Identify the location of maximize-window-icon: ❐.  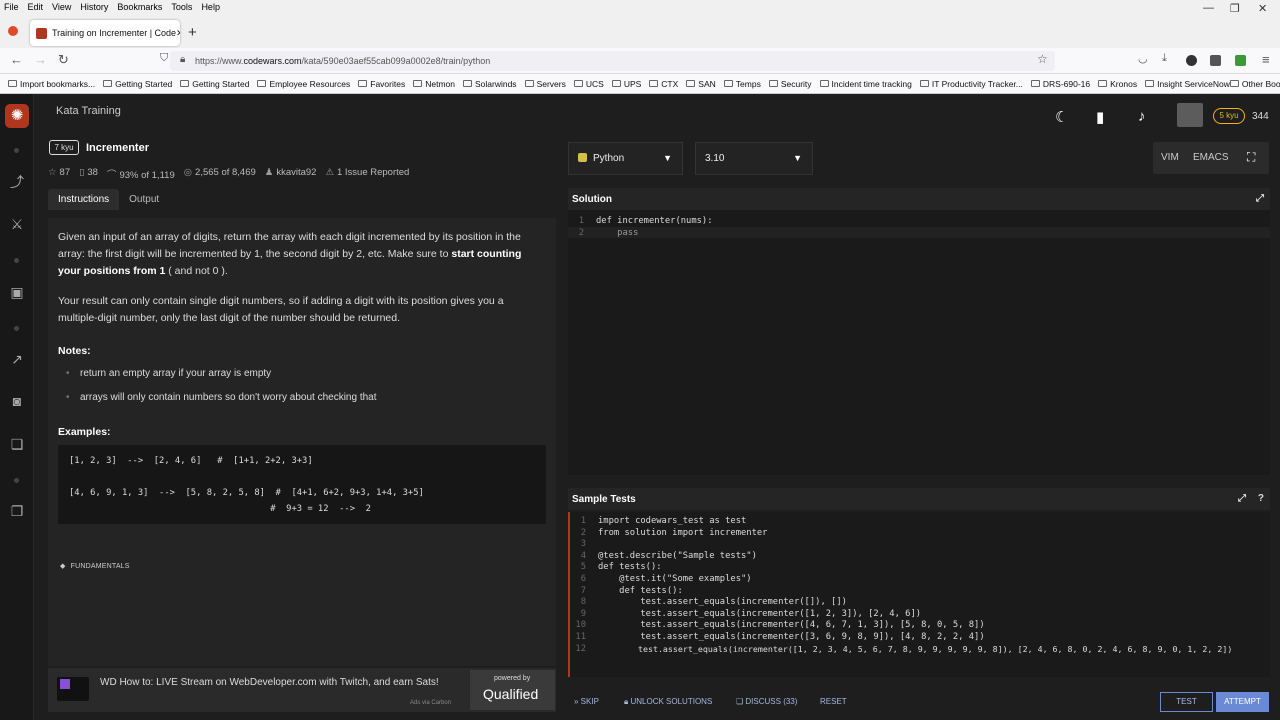
(1235, 8).